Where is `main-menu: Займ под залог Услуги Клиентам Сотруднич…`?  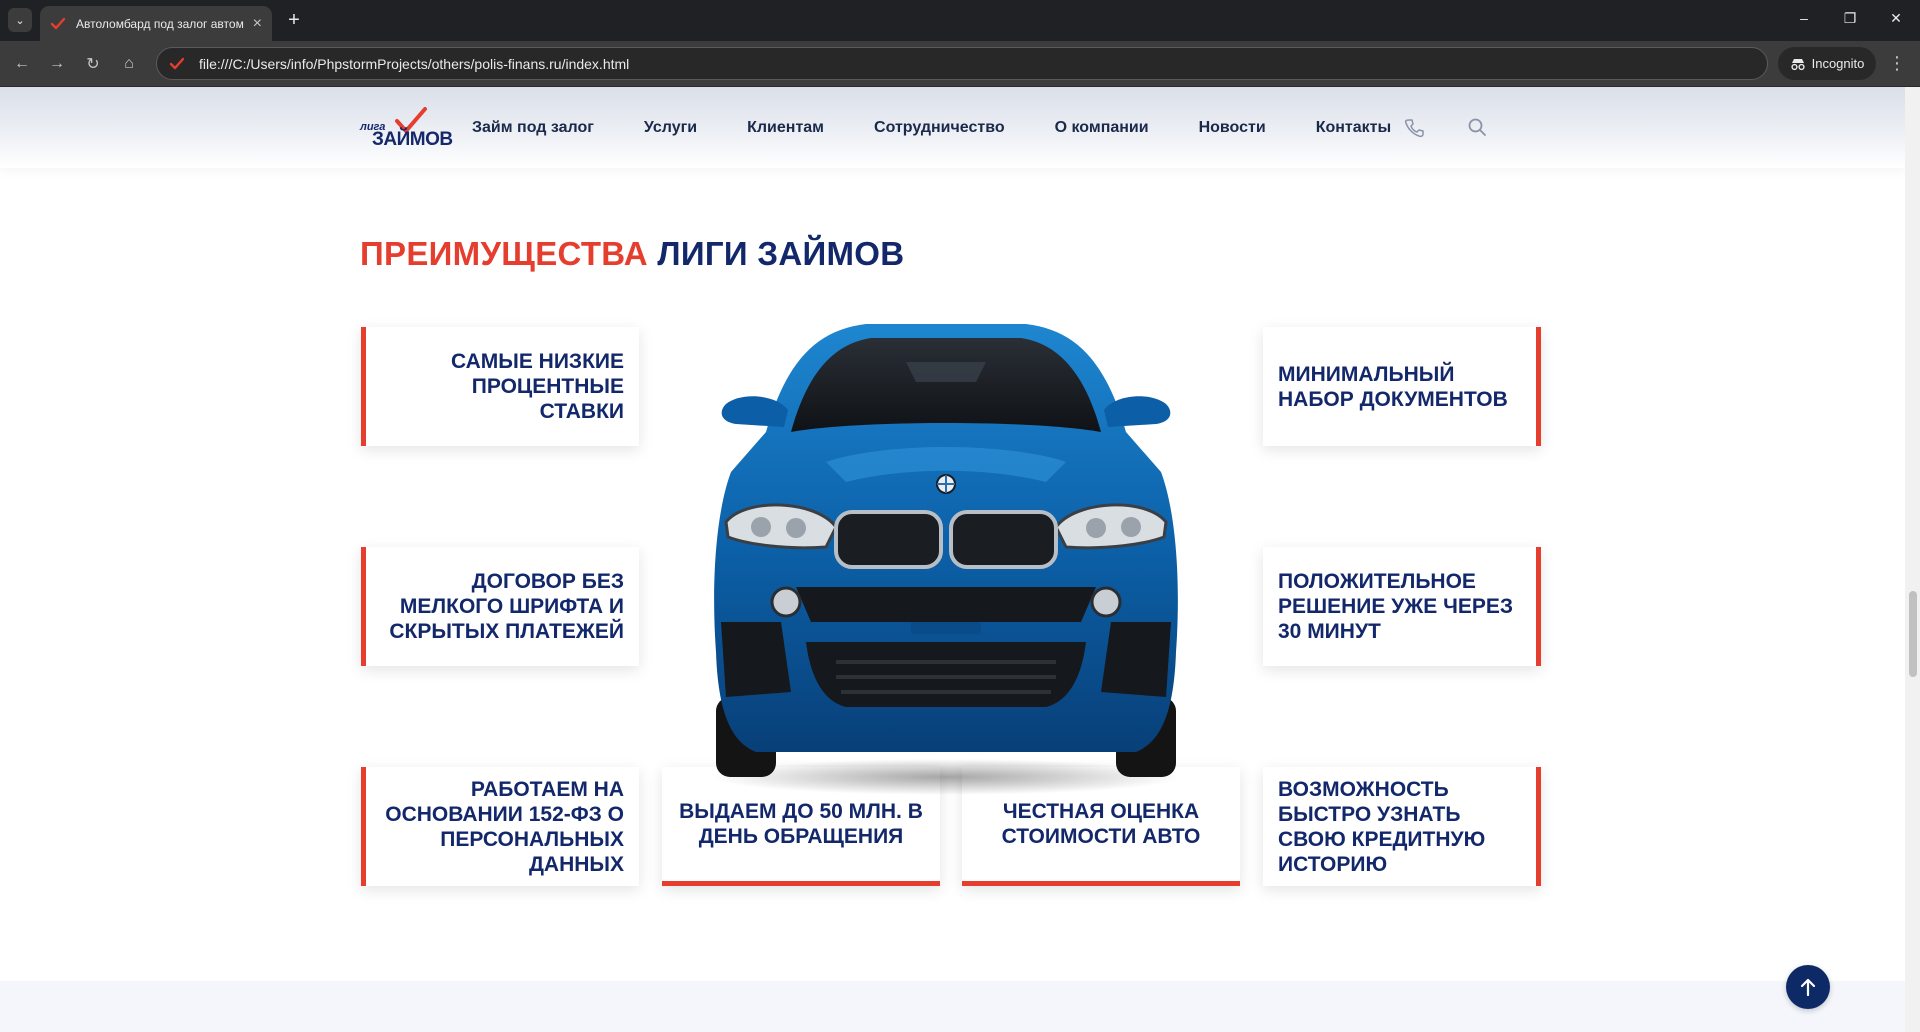 main-menu: Займ под залог Услуги Клиентам Сотруднич… is located at coordinates (956, 128).